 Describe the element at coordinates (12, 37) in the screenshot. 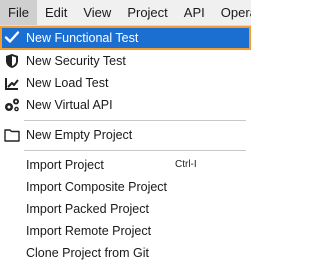

I see `checkmark-icon` at that location.